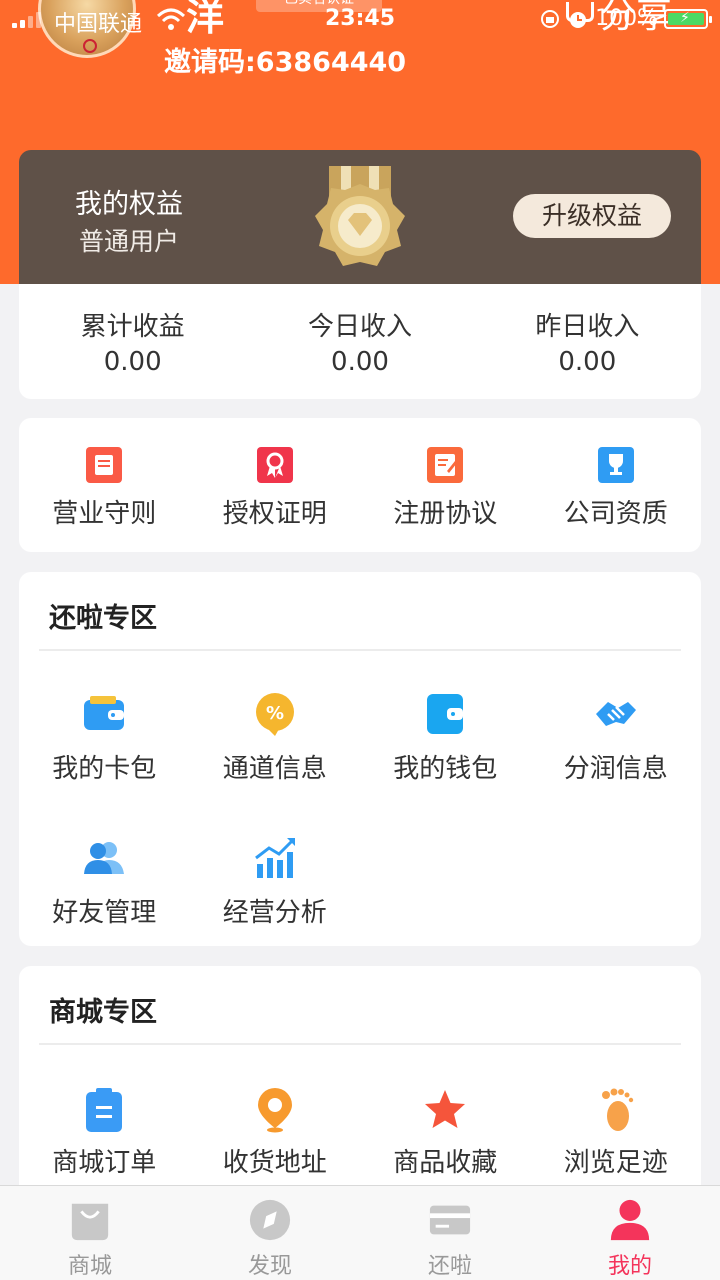 This screenshot has width=720, height=1280. I want to click on tab-label: 还啦, so click(449, 1266).